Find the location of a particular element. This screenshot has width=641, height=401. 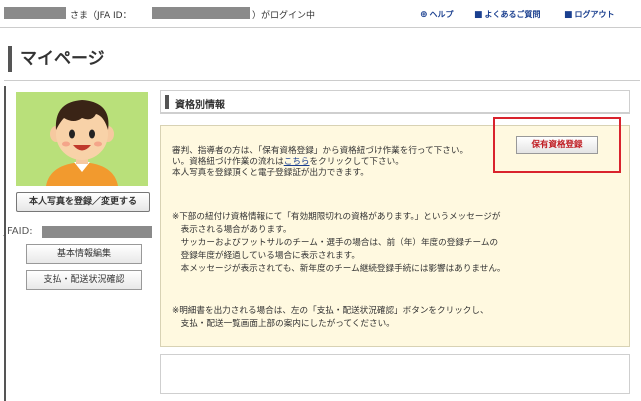

info-line-1: 審判、指導者の方は、「保有資格登録」から資格紐づけ作業を行って下さい。 is located at coordinates (320, 151).